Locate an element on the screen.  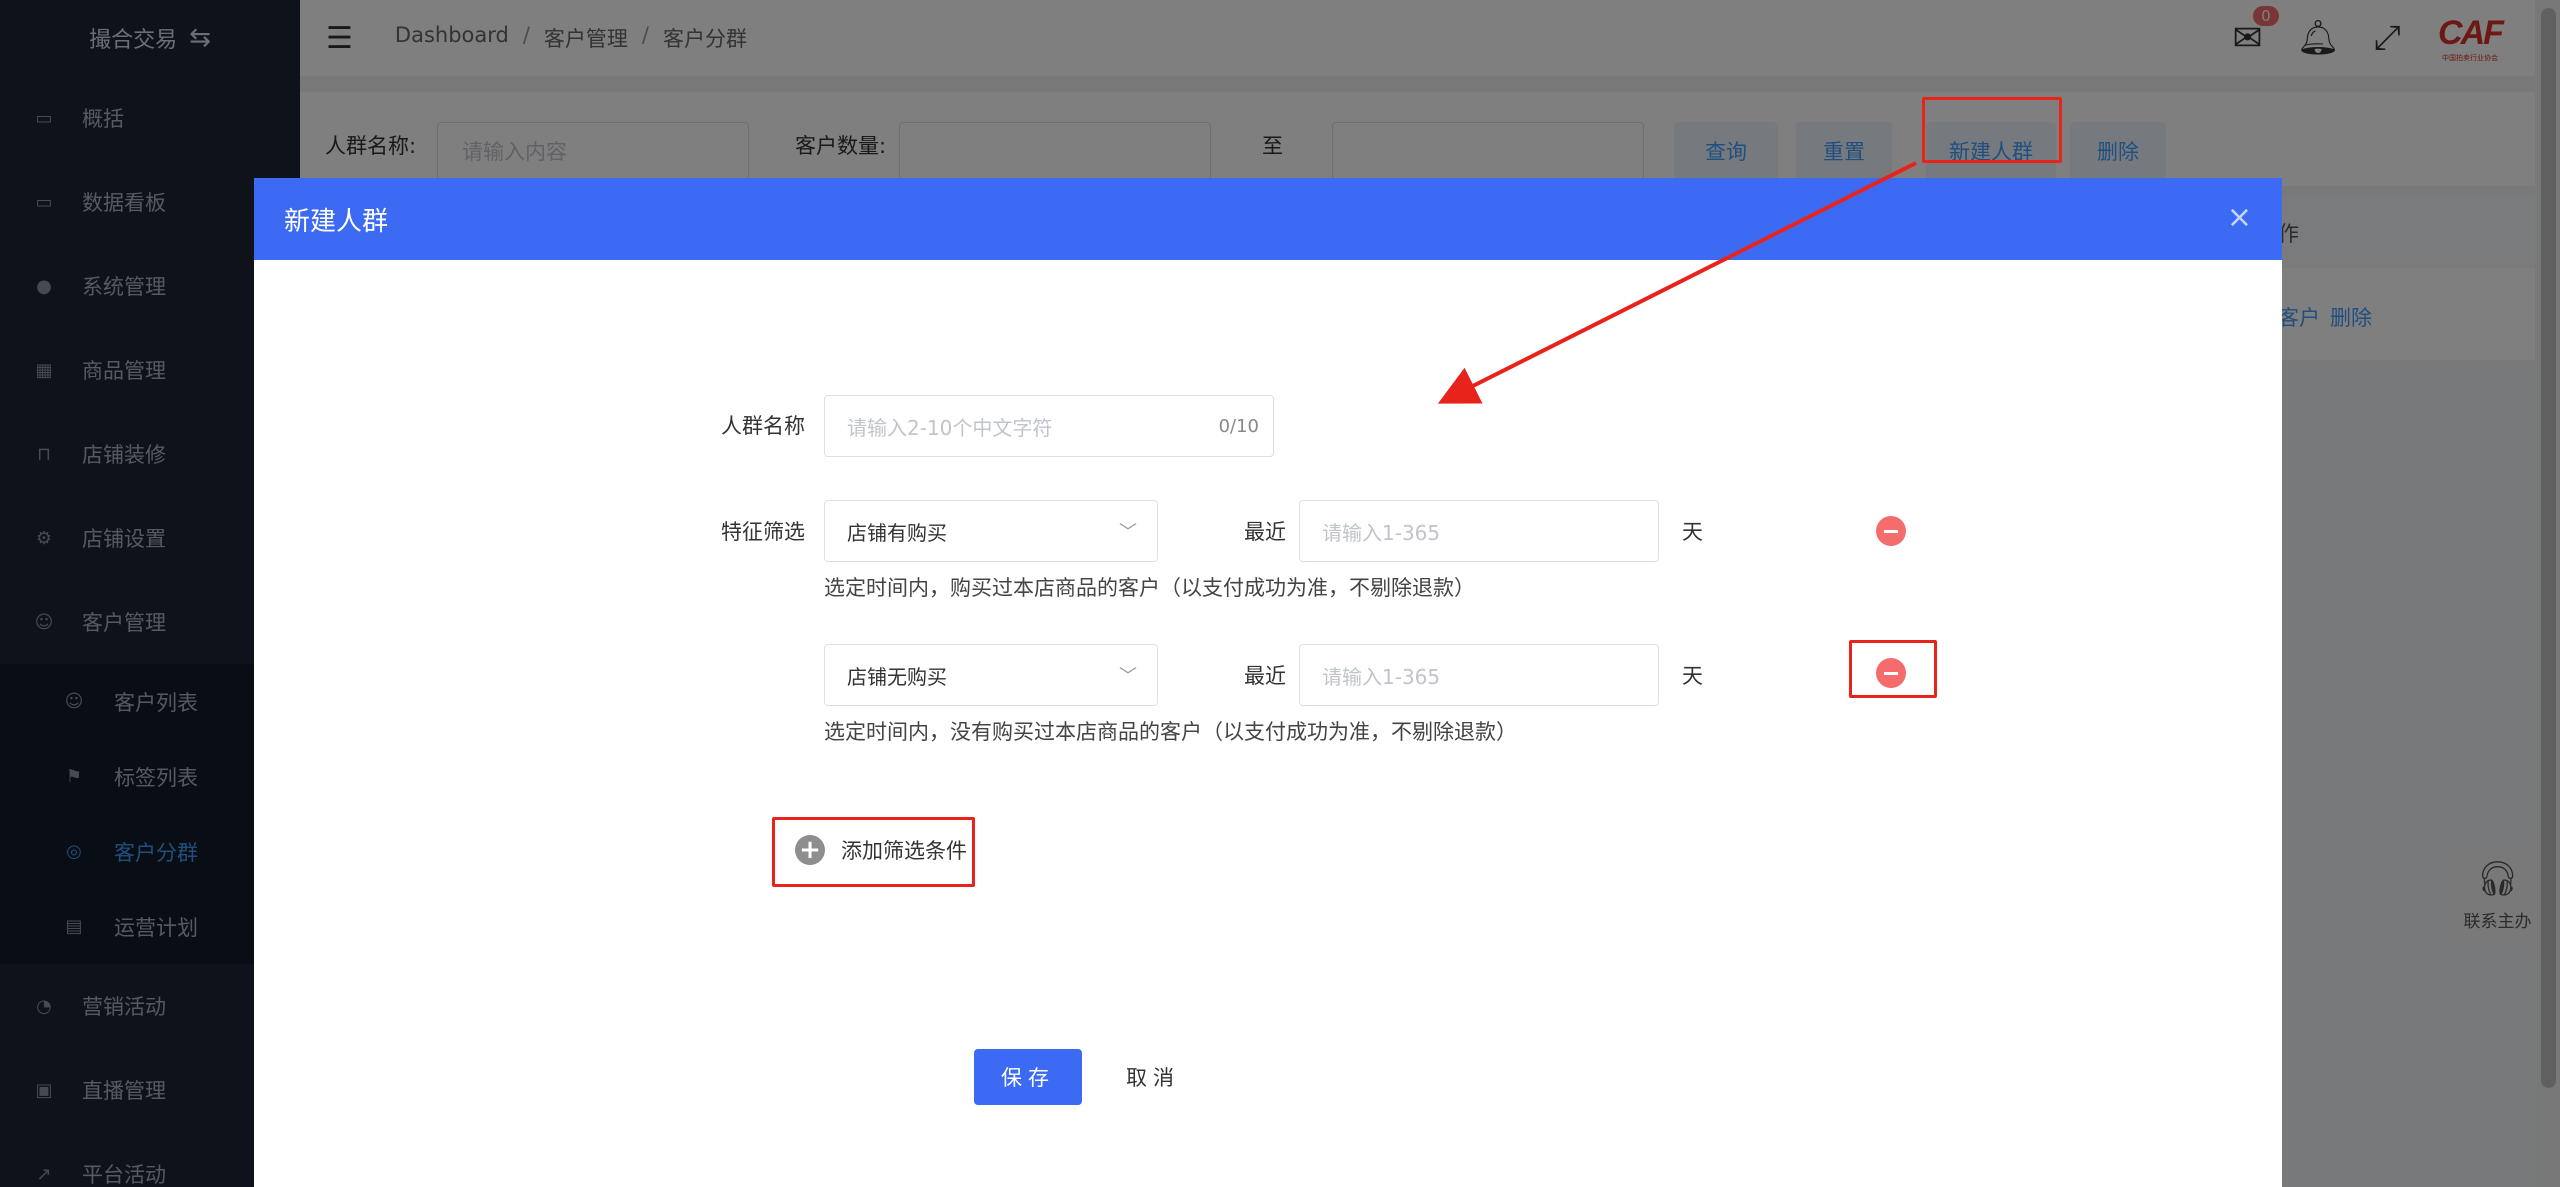
group-name-label: 人群名称 is located at coordinates (763, 426).